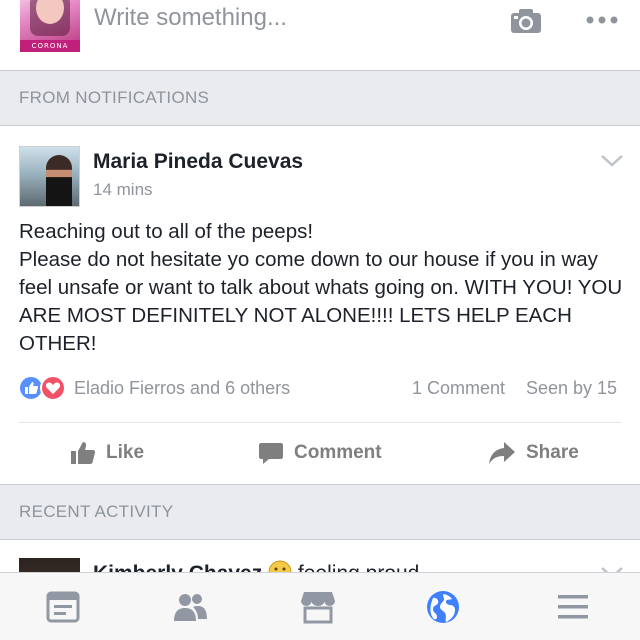 The width and height of the screenshot is (640, 640). Describe the element at coordinates (458, 388) in the screenshot. I see `comment-count: 1 Comment` at that location.